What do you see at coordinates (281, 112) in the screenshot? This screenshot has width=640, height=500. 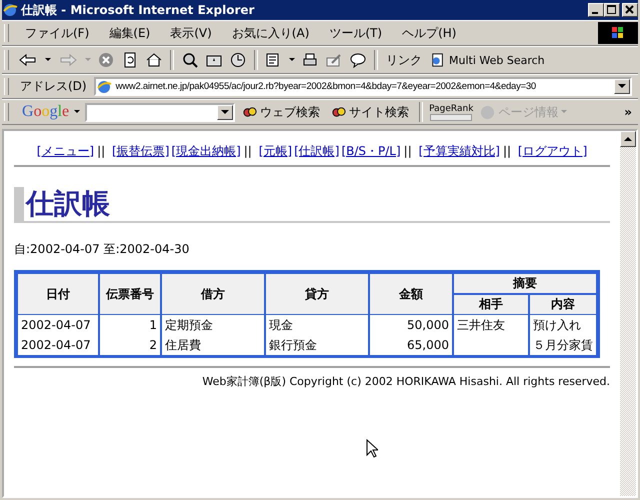 I see `toolbar-button: ウェブ検索` at bounding box center [281, 112].